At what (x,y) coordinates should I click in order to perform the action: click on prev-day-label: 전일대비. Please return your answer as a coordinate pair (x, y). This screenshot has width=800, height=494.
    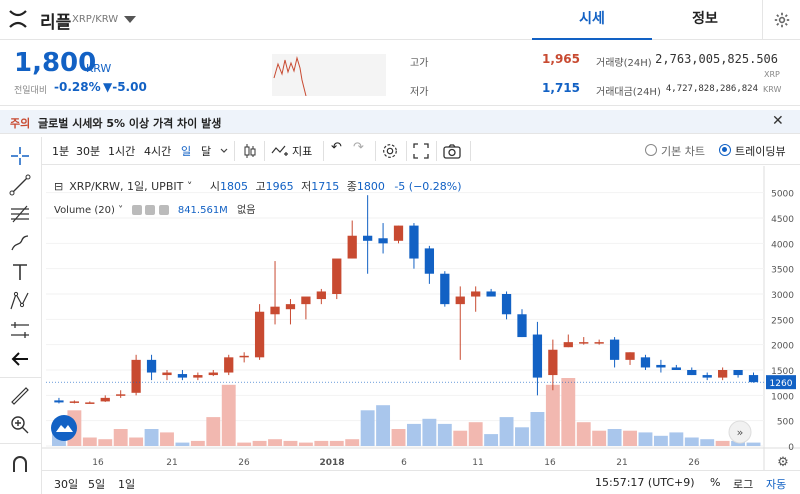
    Looking at the image, I should click on (31, 91).